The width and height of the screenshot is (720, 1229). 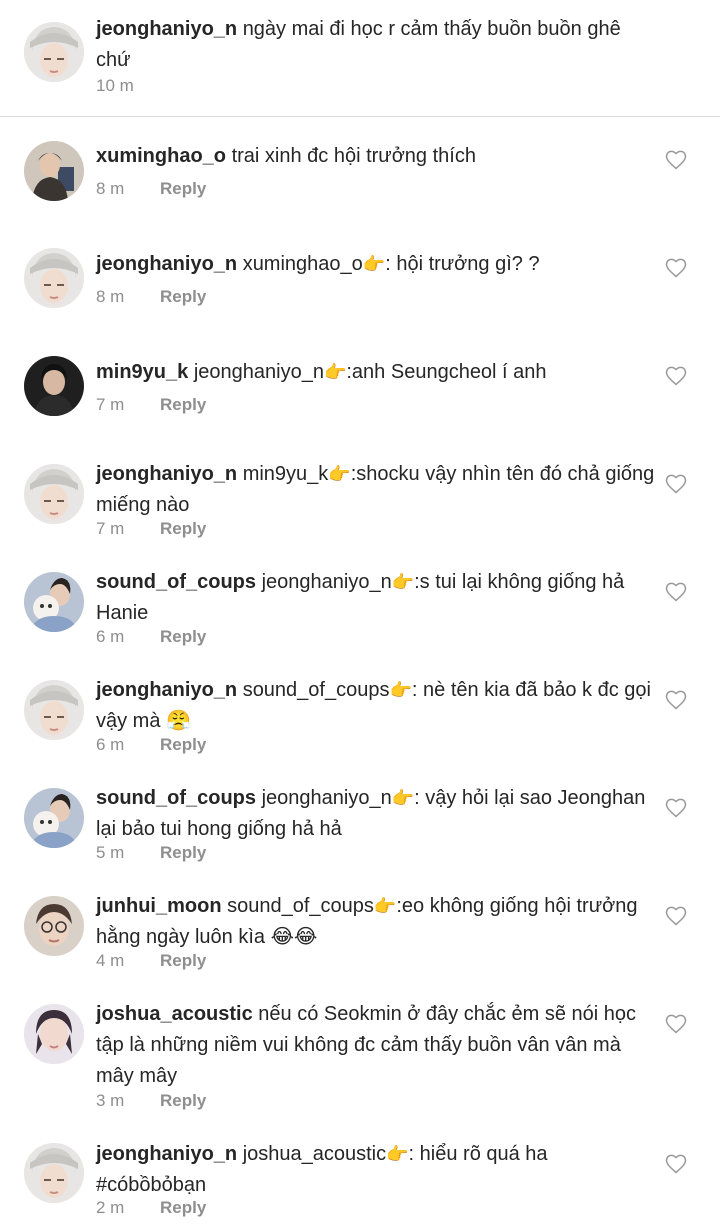 What do you see at coordinates (314, 1154) in the screenshot?
I see `mention-link: joshua_acoustic` at bounding box center [314, 1154].